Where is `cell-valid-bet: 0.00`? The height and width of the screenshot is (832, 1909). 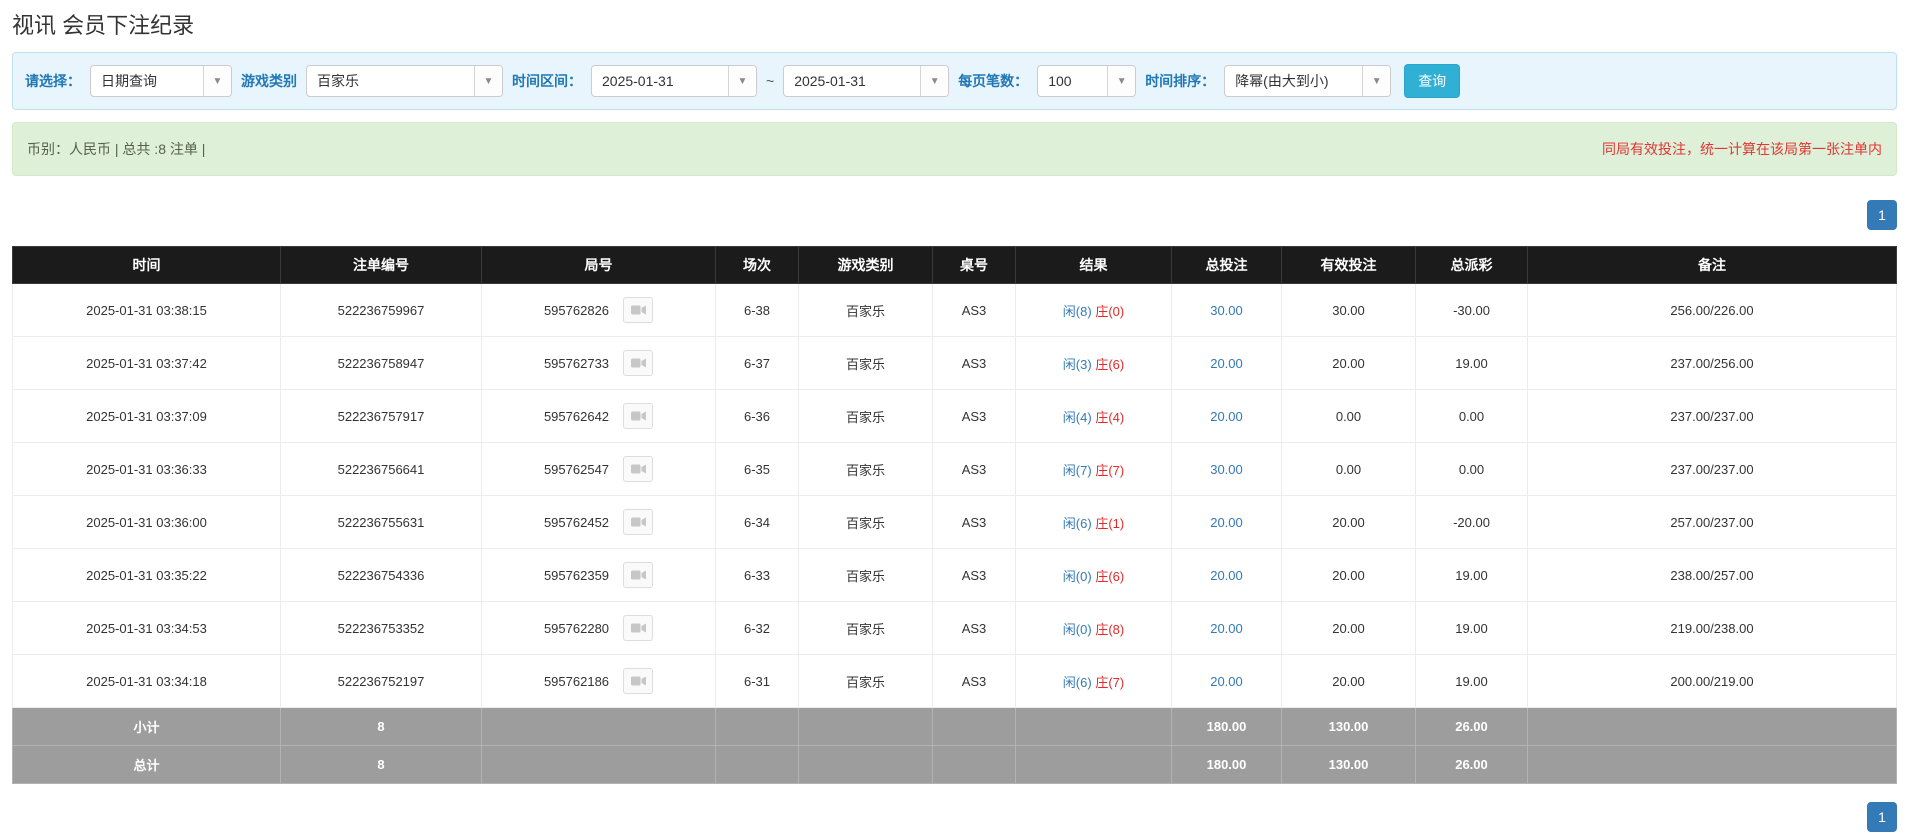 cell-valid-bet: 0.00 is located at coordinates (1348, 469).